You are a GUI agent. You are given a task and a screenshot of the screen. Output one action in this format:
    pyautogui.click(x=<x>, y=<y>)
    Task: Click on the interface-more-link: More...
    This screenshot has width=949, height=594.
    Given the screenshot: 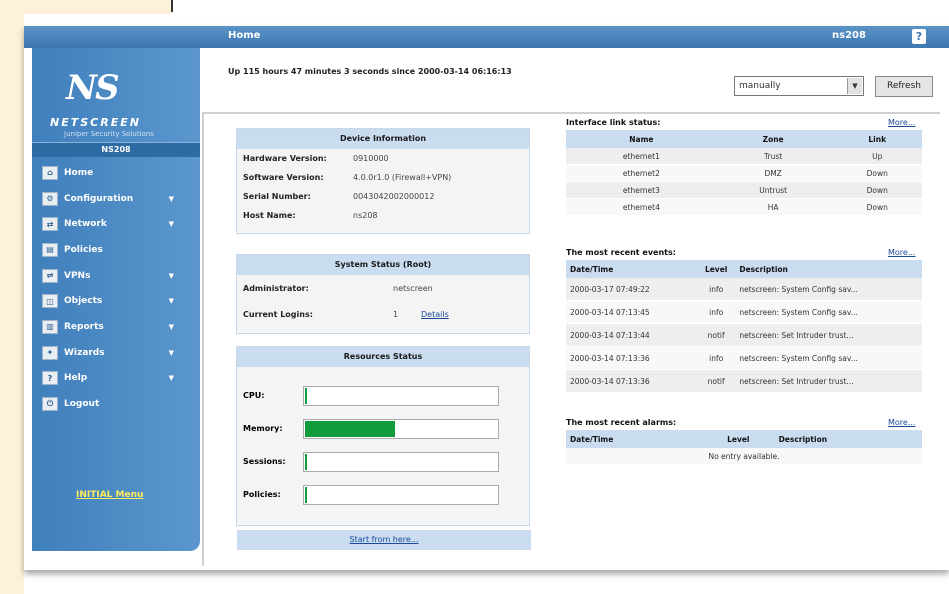 What is the action you would take?
    pyautogui.click(x=901, y=122)
    